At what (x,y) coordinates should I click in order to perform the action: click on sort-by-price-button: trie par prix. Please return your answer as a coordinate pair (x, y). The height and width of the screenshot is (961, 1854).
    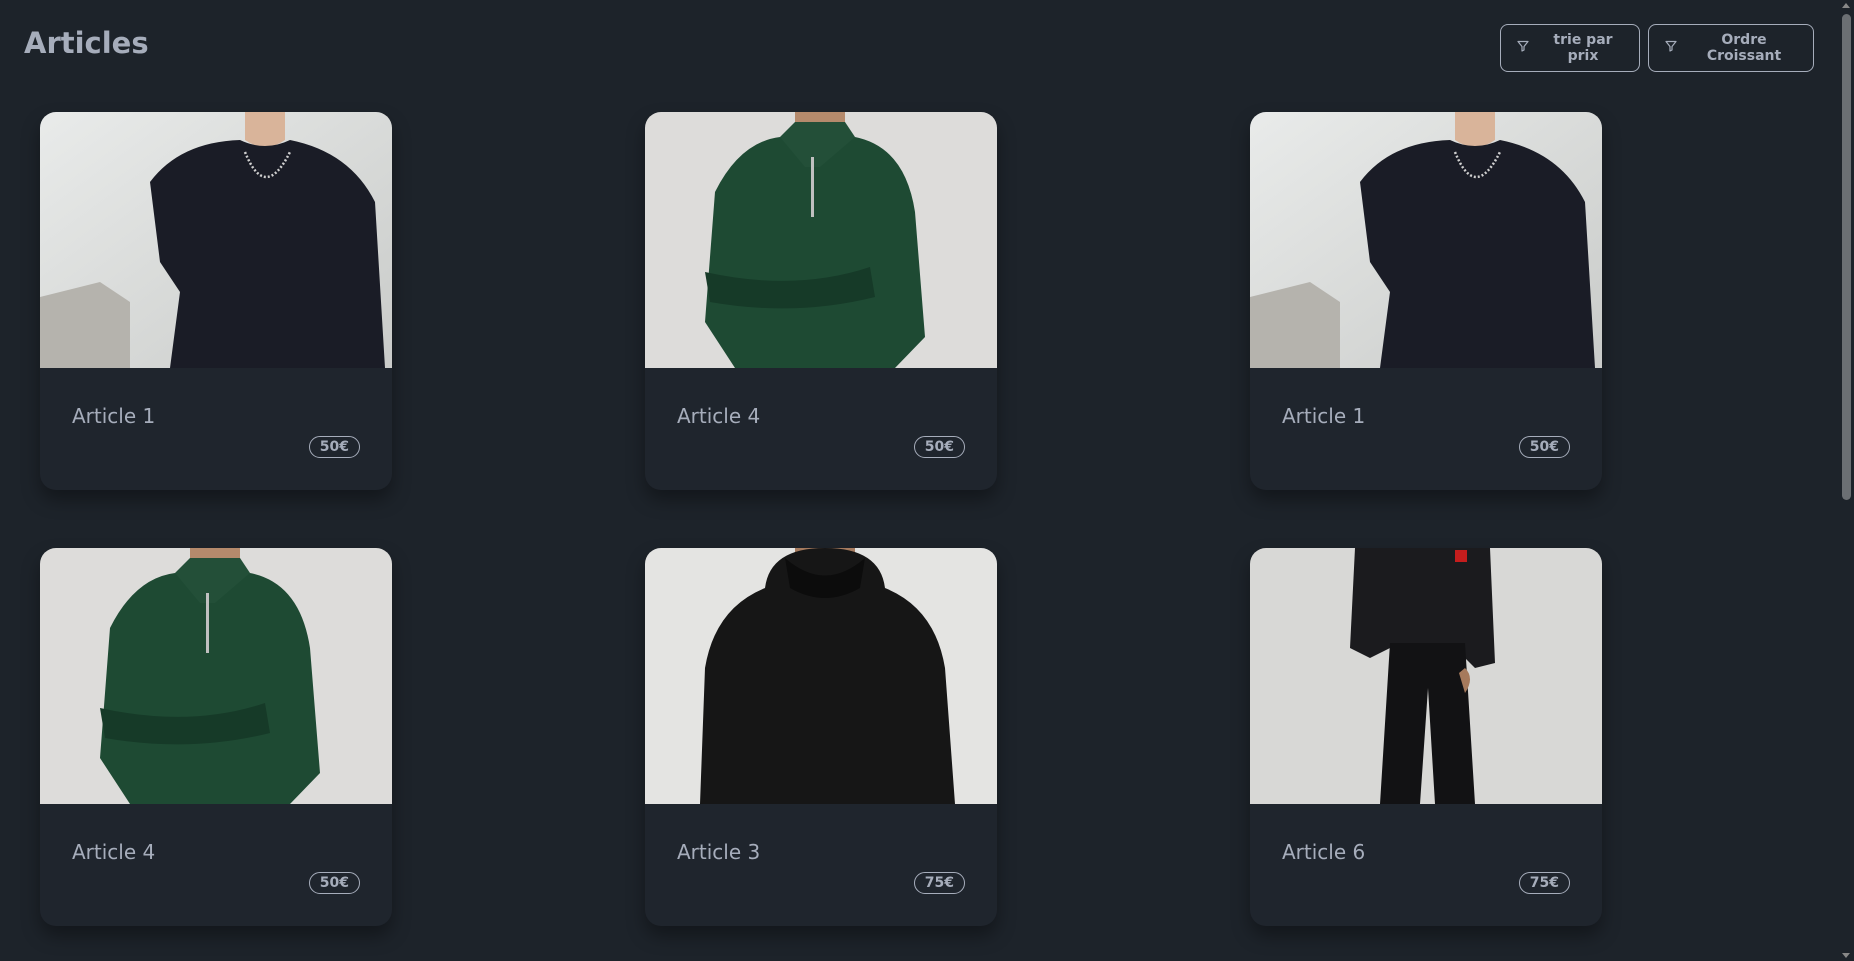
    Looking at the image, I should click on (1570, 48).